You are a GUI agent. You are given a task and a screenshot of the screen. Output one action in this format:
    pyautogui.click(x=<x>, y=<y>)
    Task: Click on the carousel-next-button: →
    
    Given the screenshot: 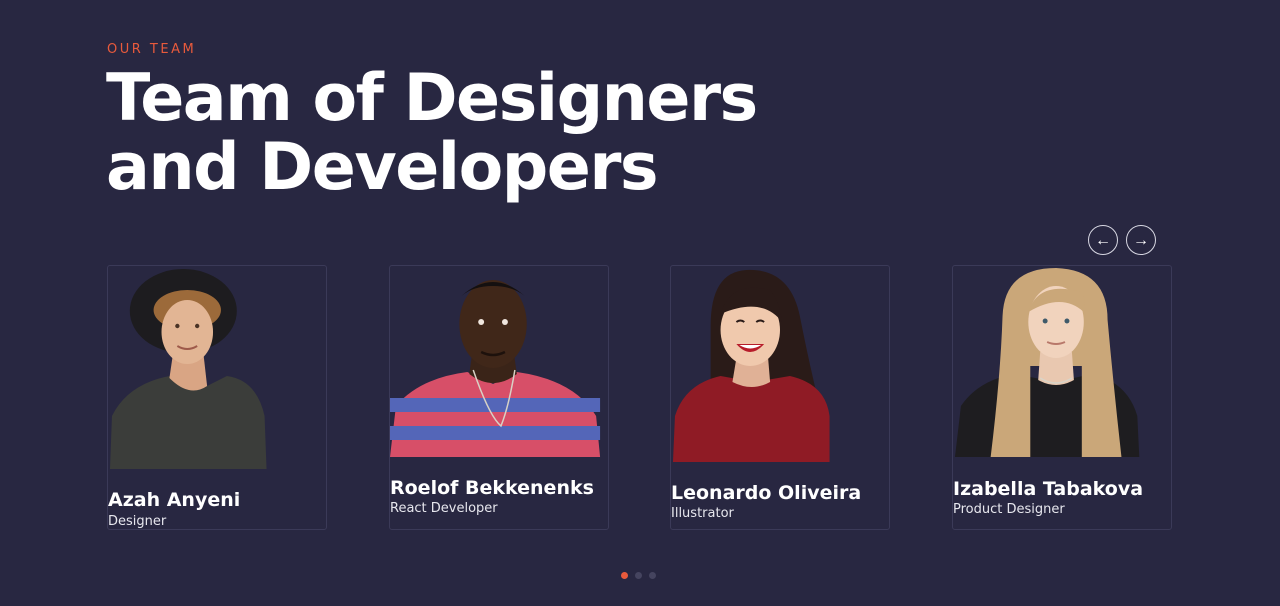 What is the action you would take?
    pyautogui.click(x=1141, y=240)
    